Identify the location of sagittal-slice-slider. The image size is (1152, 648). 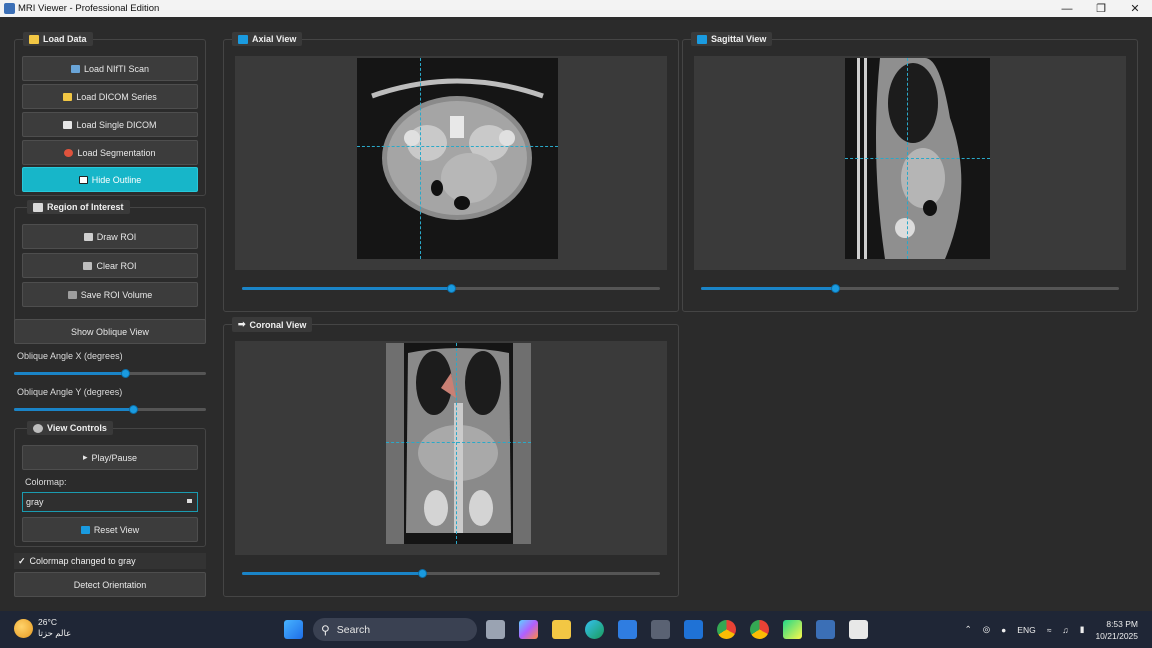
(910, 288).